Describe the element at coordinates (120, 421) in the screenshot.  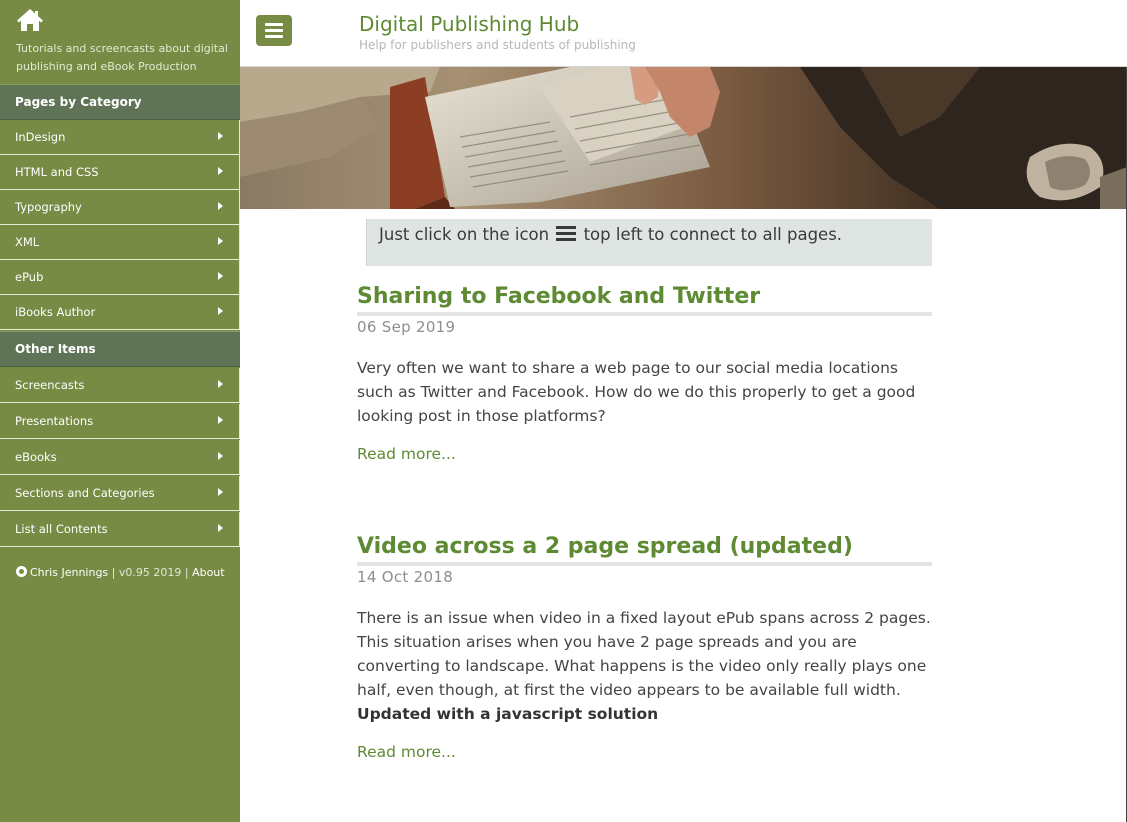
I see `sidebar-item-presentations: Presentations` at that location.